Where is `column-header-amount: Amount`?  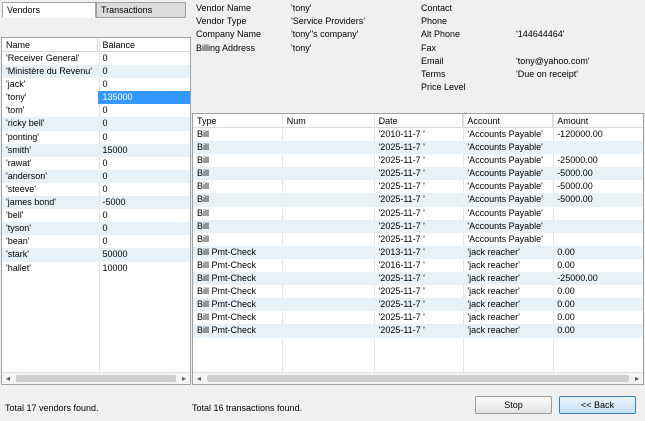
column-header-amount: Amount is located at coordinates (598, 121).